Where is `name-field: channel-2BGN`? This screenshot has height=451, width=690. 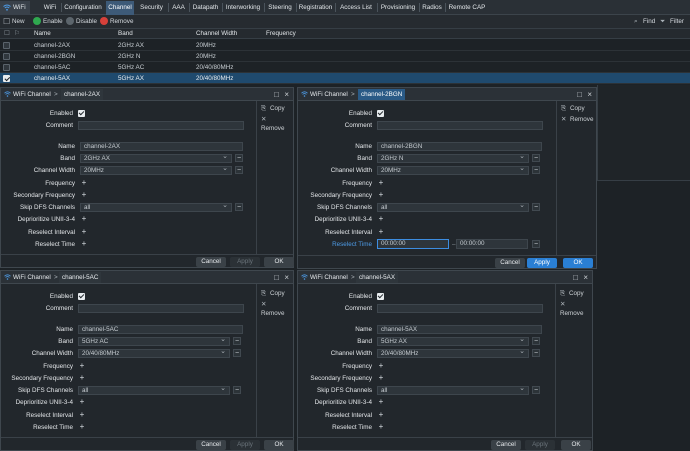
name-field: channel-2BGN is located at coordinates (459, 146).